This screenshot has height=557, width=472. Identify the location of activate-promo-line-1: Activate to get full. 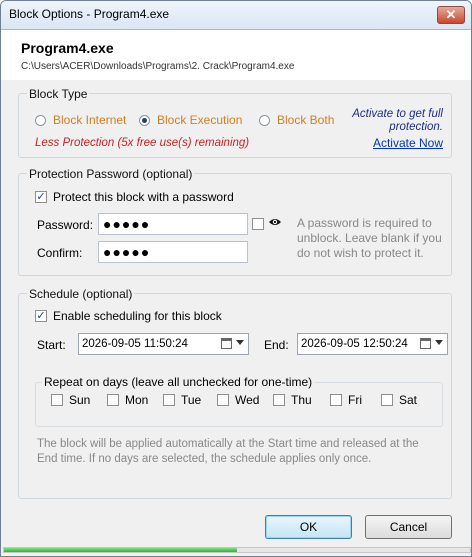
(397, 114).